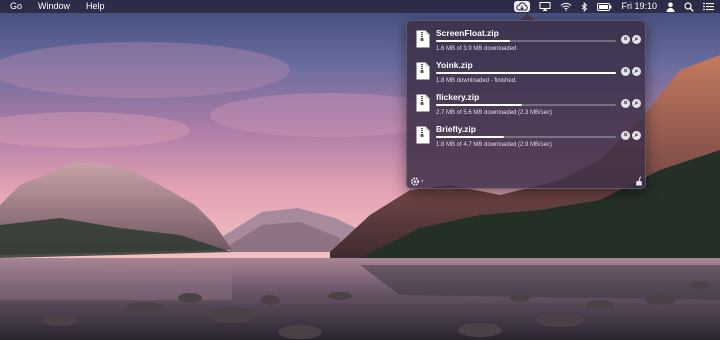 The height and width of the screenshot is (340, 720). Describe the element at coordinates (522, 6) in the screenshot. I see `download-cloud-icon` at that location.